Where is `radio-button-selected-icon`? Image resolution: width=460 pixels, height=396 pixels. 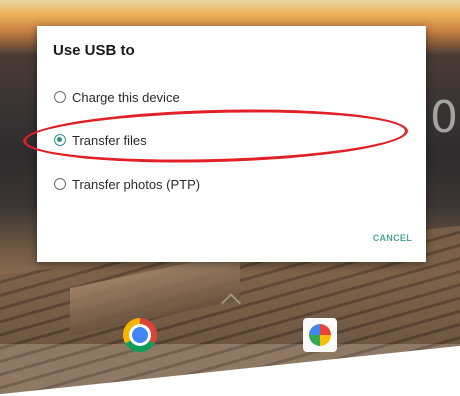
radio-button-selected-icon is located at coordinates (60, 140).